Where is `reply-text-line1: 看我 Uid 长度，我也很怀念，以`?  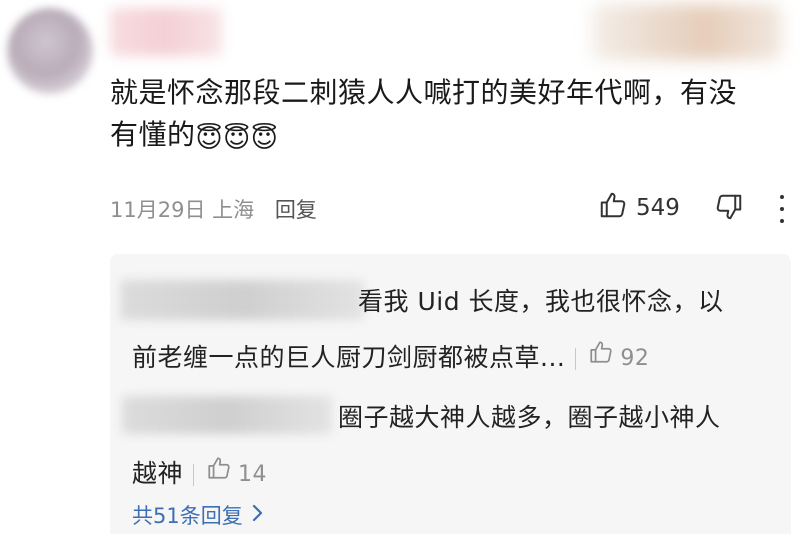 reply-text-line1: 看我 Uid 长度，我也很怀念，以 is located at coordinates (541, 301).